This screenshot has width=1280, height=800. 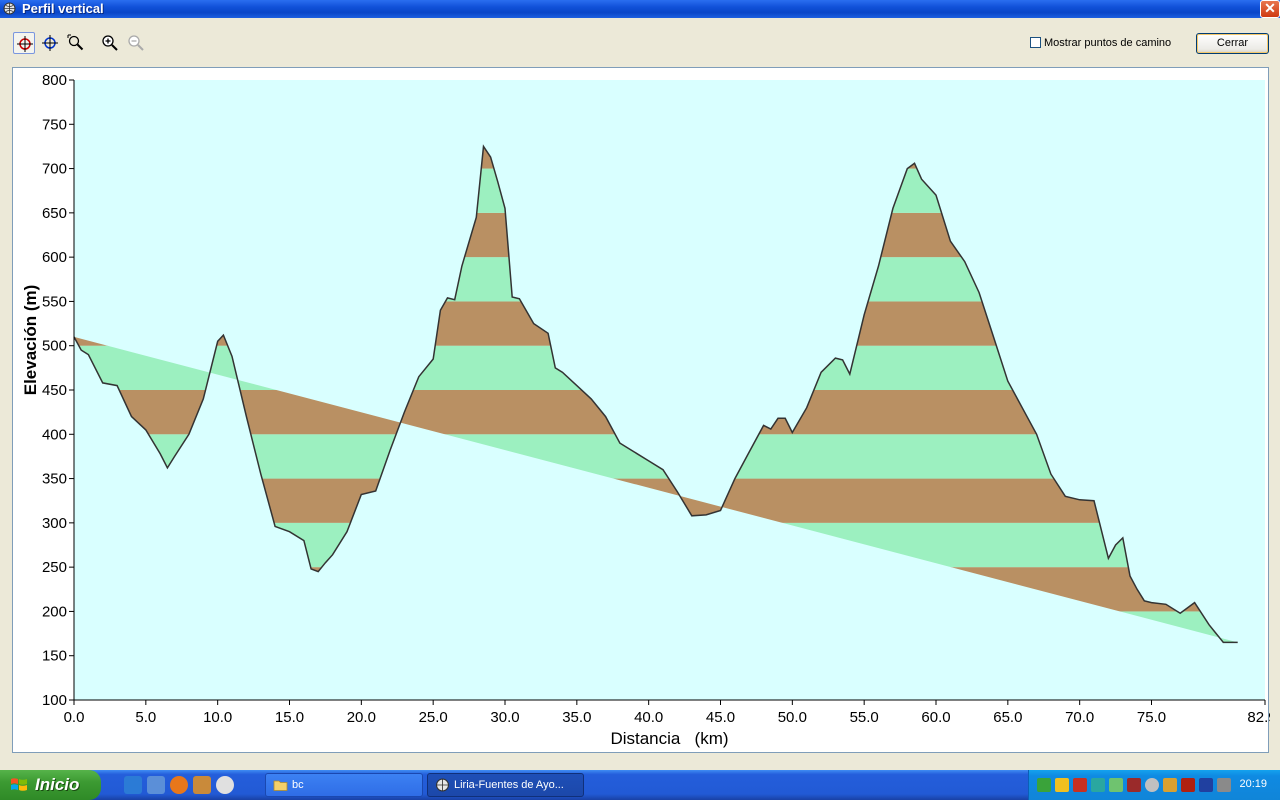 What do you see at coordinates (669, 738) in the screenshot?
I see `x-axis-label: Distancia (km)` at bounding box center [669, 738].